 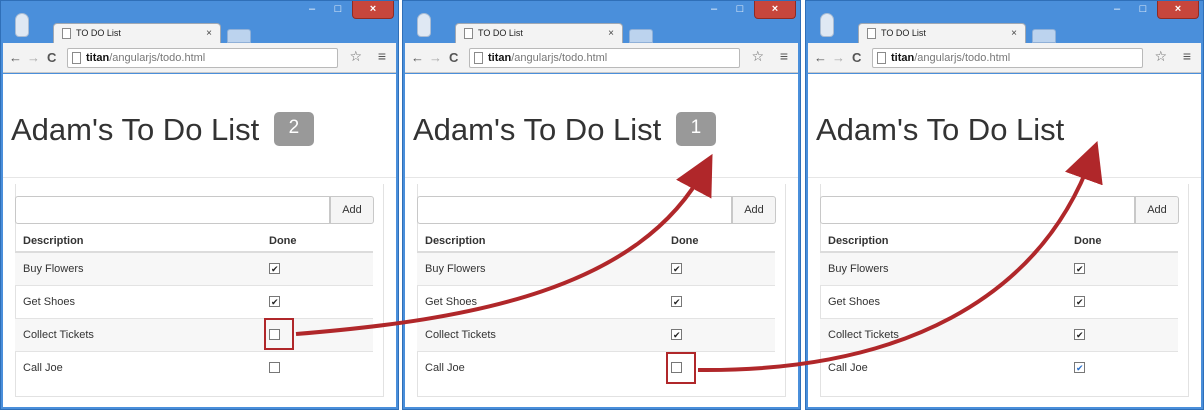 I want to click on title-bar: TO DO List × – □ ×, so click(x=601, y=22).